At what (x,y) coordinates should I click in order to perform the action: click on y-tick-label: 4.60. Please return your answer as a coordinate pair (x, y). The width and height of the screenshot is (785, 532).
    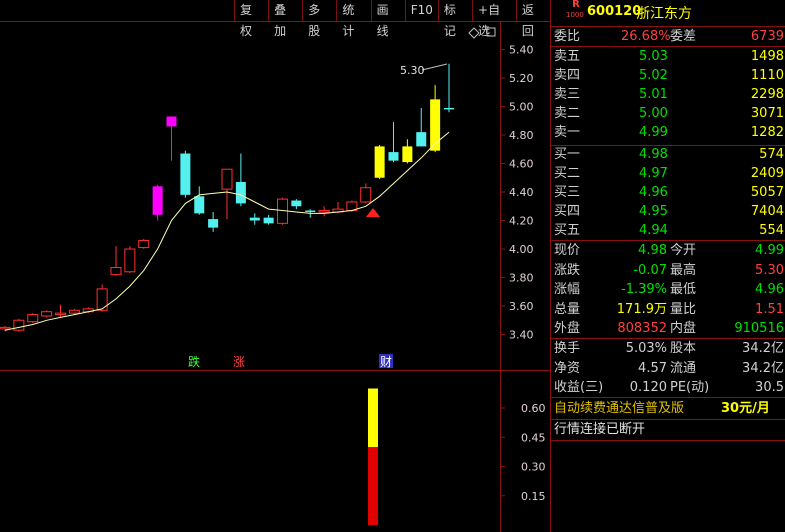
    Looking at the image, I should click on (521, 164).